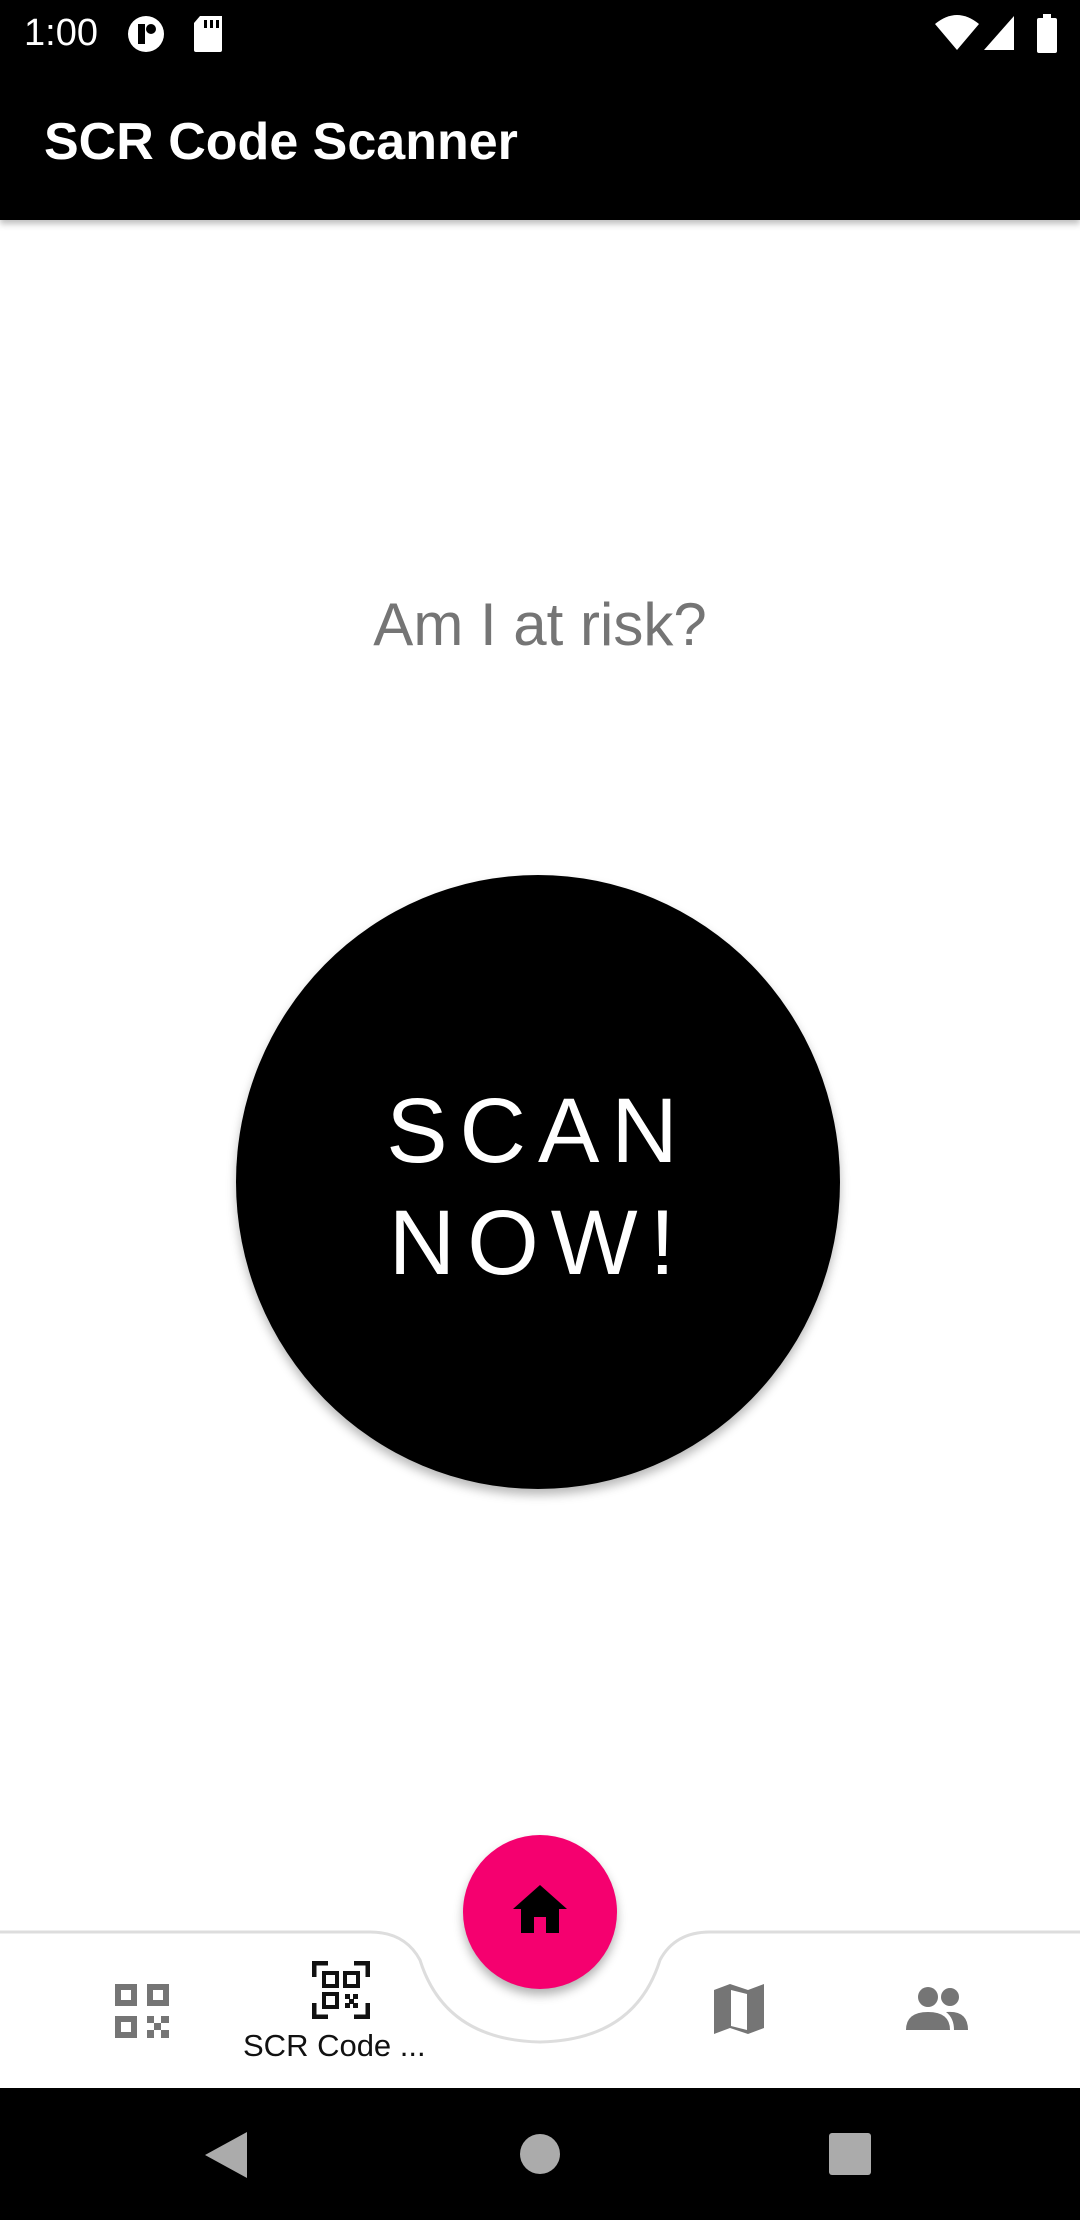 The height and width of the screenshot is (2220, 1080). I want to click on map-icon, so click(739, 2011).